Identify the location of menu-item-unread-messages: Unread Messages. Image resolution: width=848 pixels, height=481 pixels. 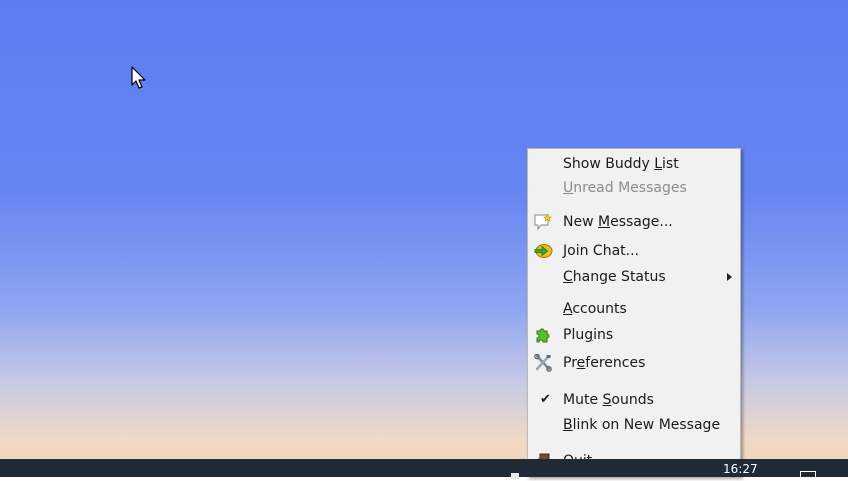
(634, 188).